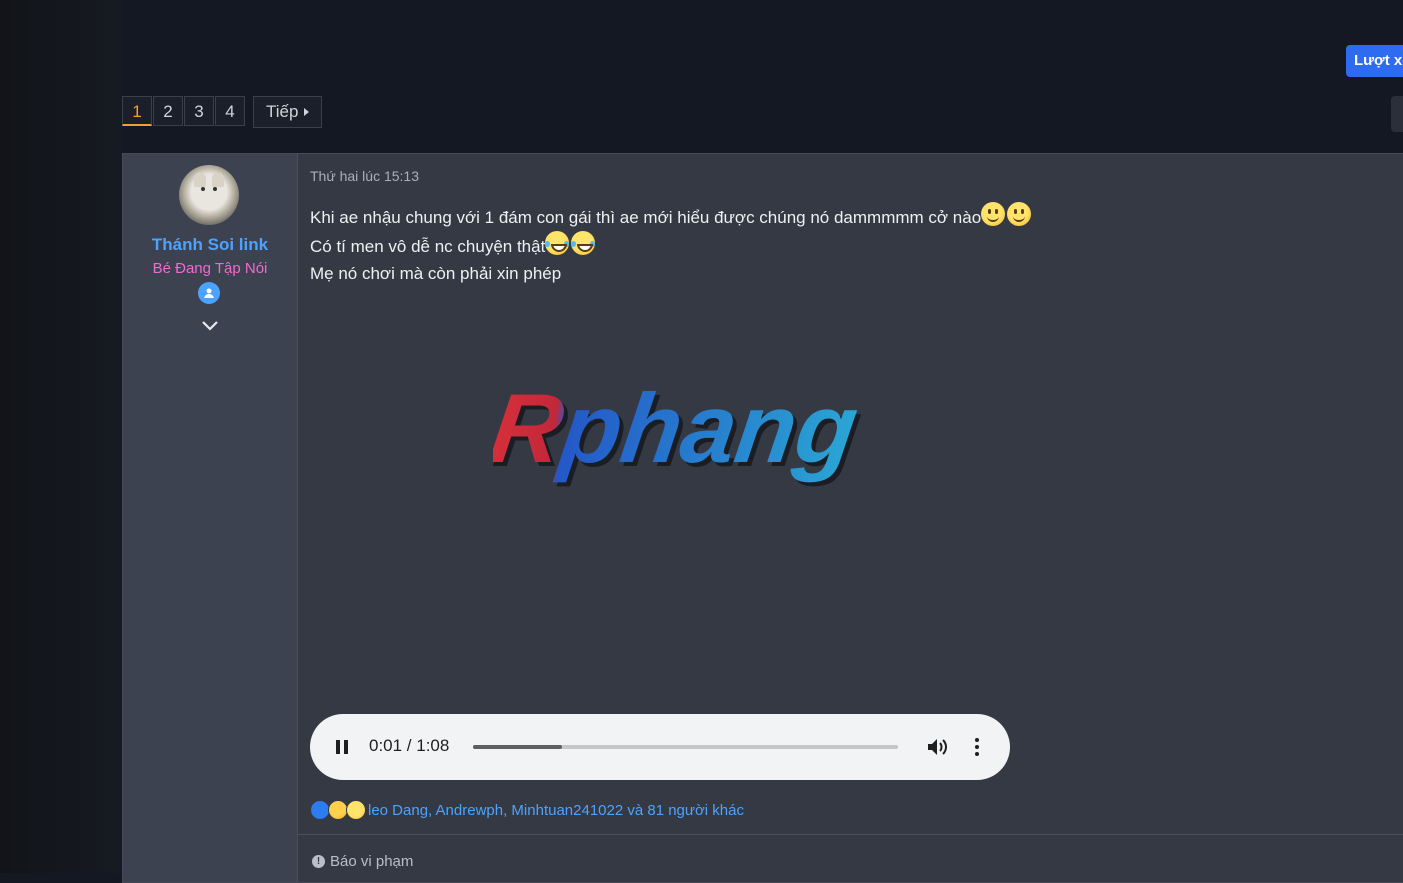 The height and width of the screenshot is (883, 1403). Describe the element at coordinates (137, 111) in the screenshot. I see `page-1-link: 1` at that location.